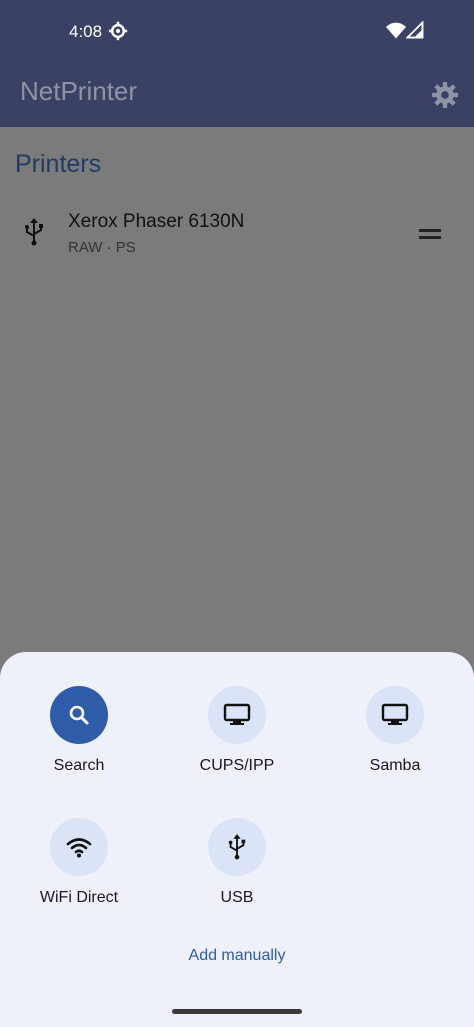  I want to click on section-title: Printers, so click(58, 164).